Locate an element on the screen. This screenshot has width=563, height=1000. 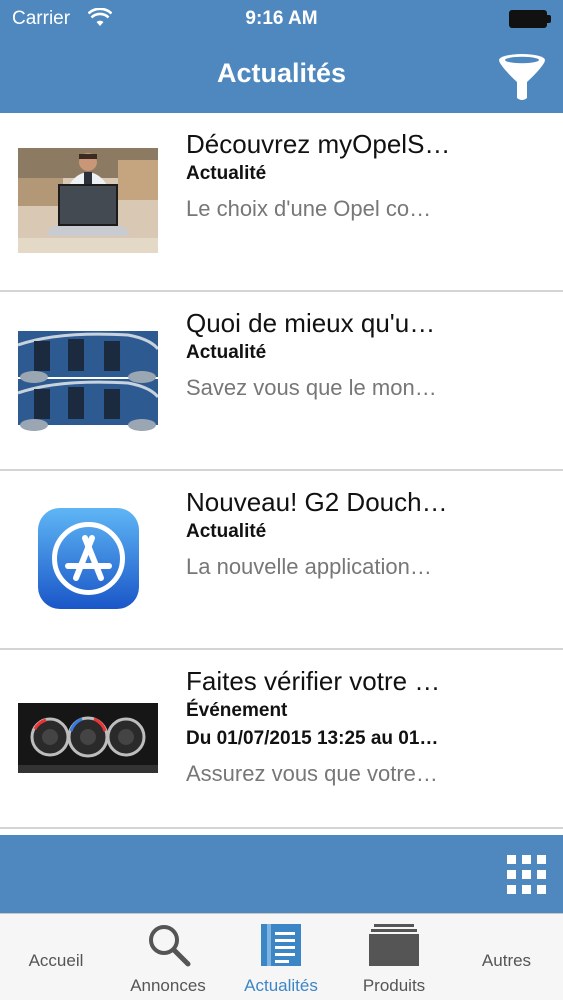
tab-label: Autres is located at coordinates (506, 960).